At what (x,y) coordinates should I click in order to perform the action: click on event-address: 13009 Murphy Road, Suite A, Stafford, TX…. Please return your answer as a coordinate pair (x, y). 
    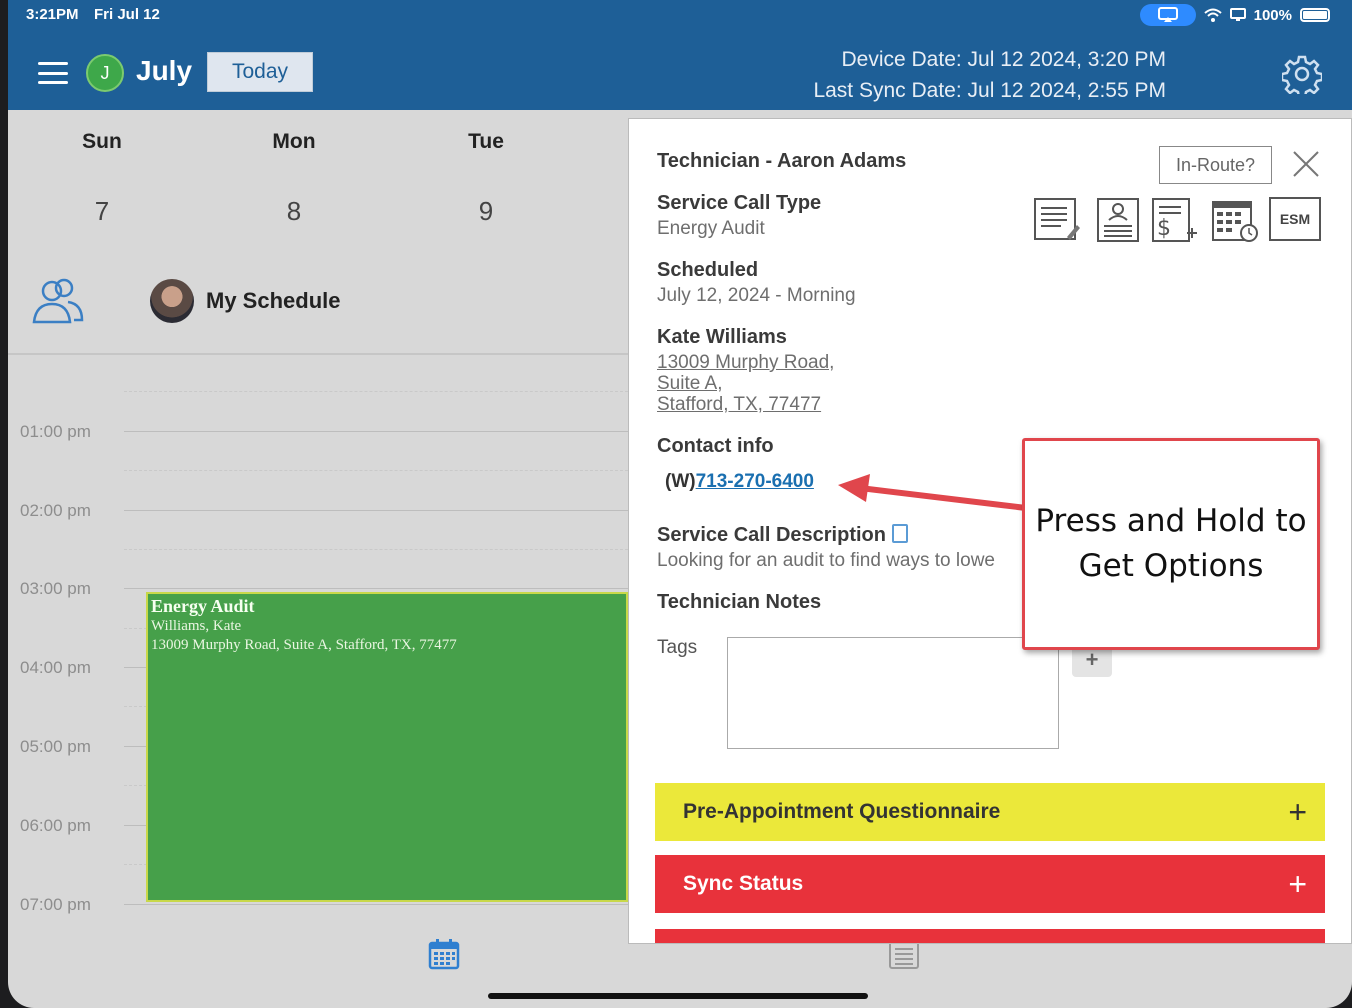
    Looking at the image, I should click on (304, 645).